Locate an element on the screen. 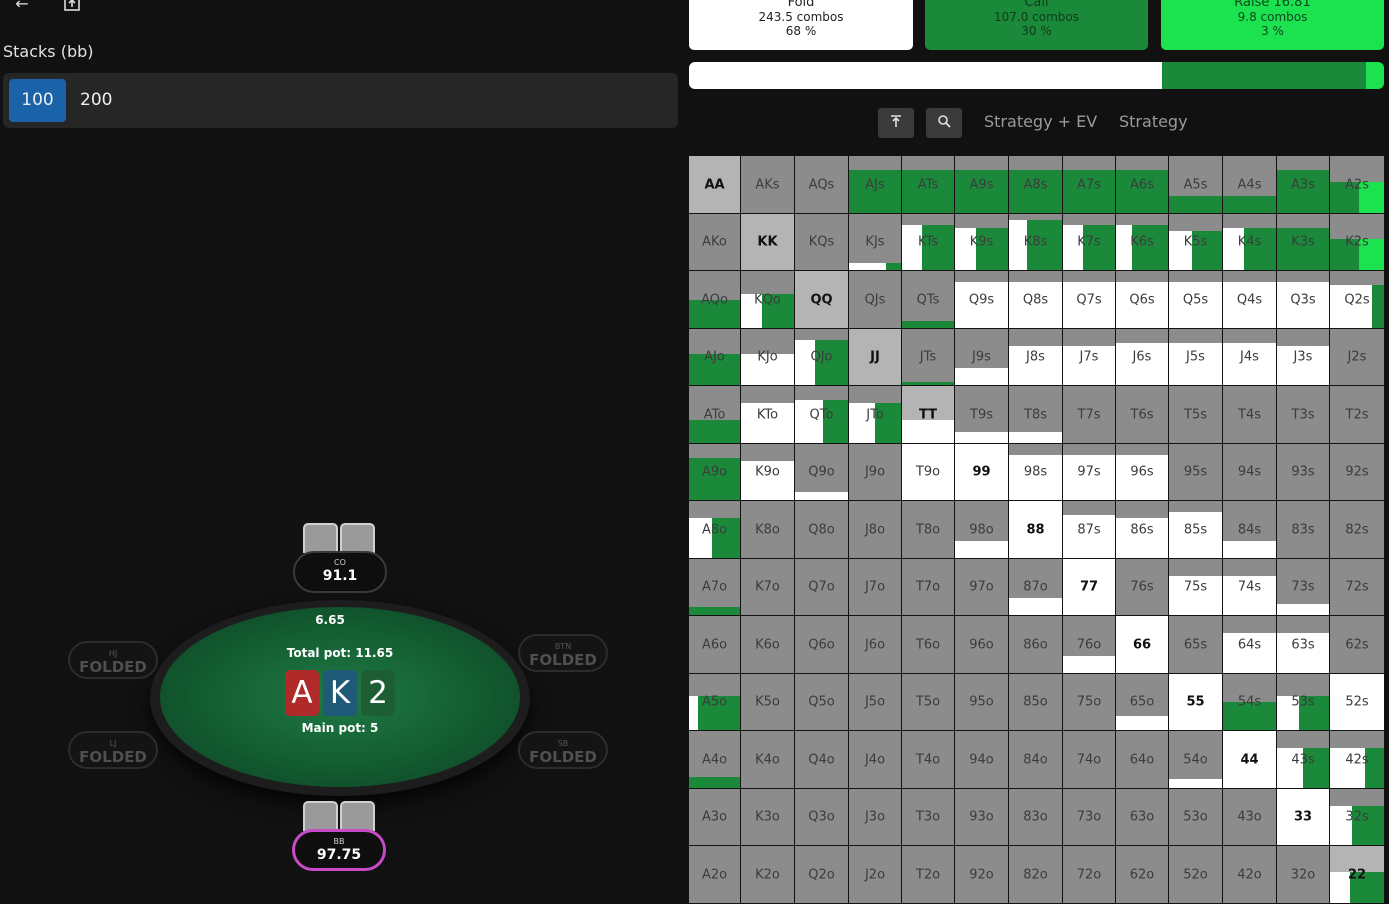 This screenshot has width=1389, height=904. import-icon is located at coordinates (72, 7).